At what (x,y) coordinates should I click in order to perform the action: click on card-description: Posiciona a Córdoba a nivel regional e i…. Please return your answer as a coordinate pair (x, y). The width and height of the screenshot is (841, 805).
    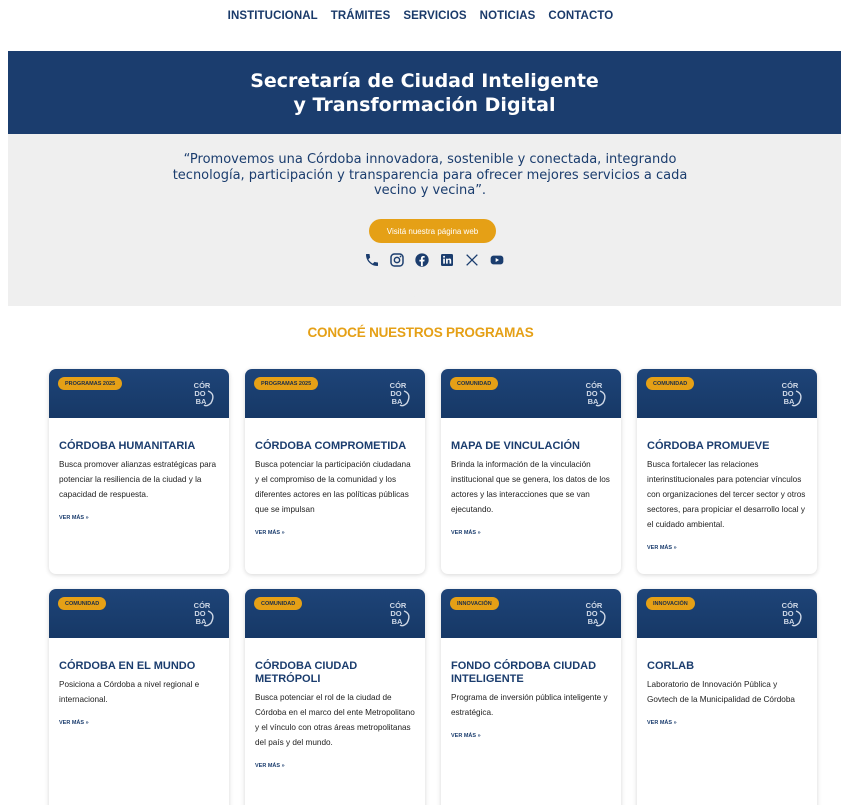
    Looking at the image, I should click on (129, 692).